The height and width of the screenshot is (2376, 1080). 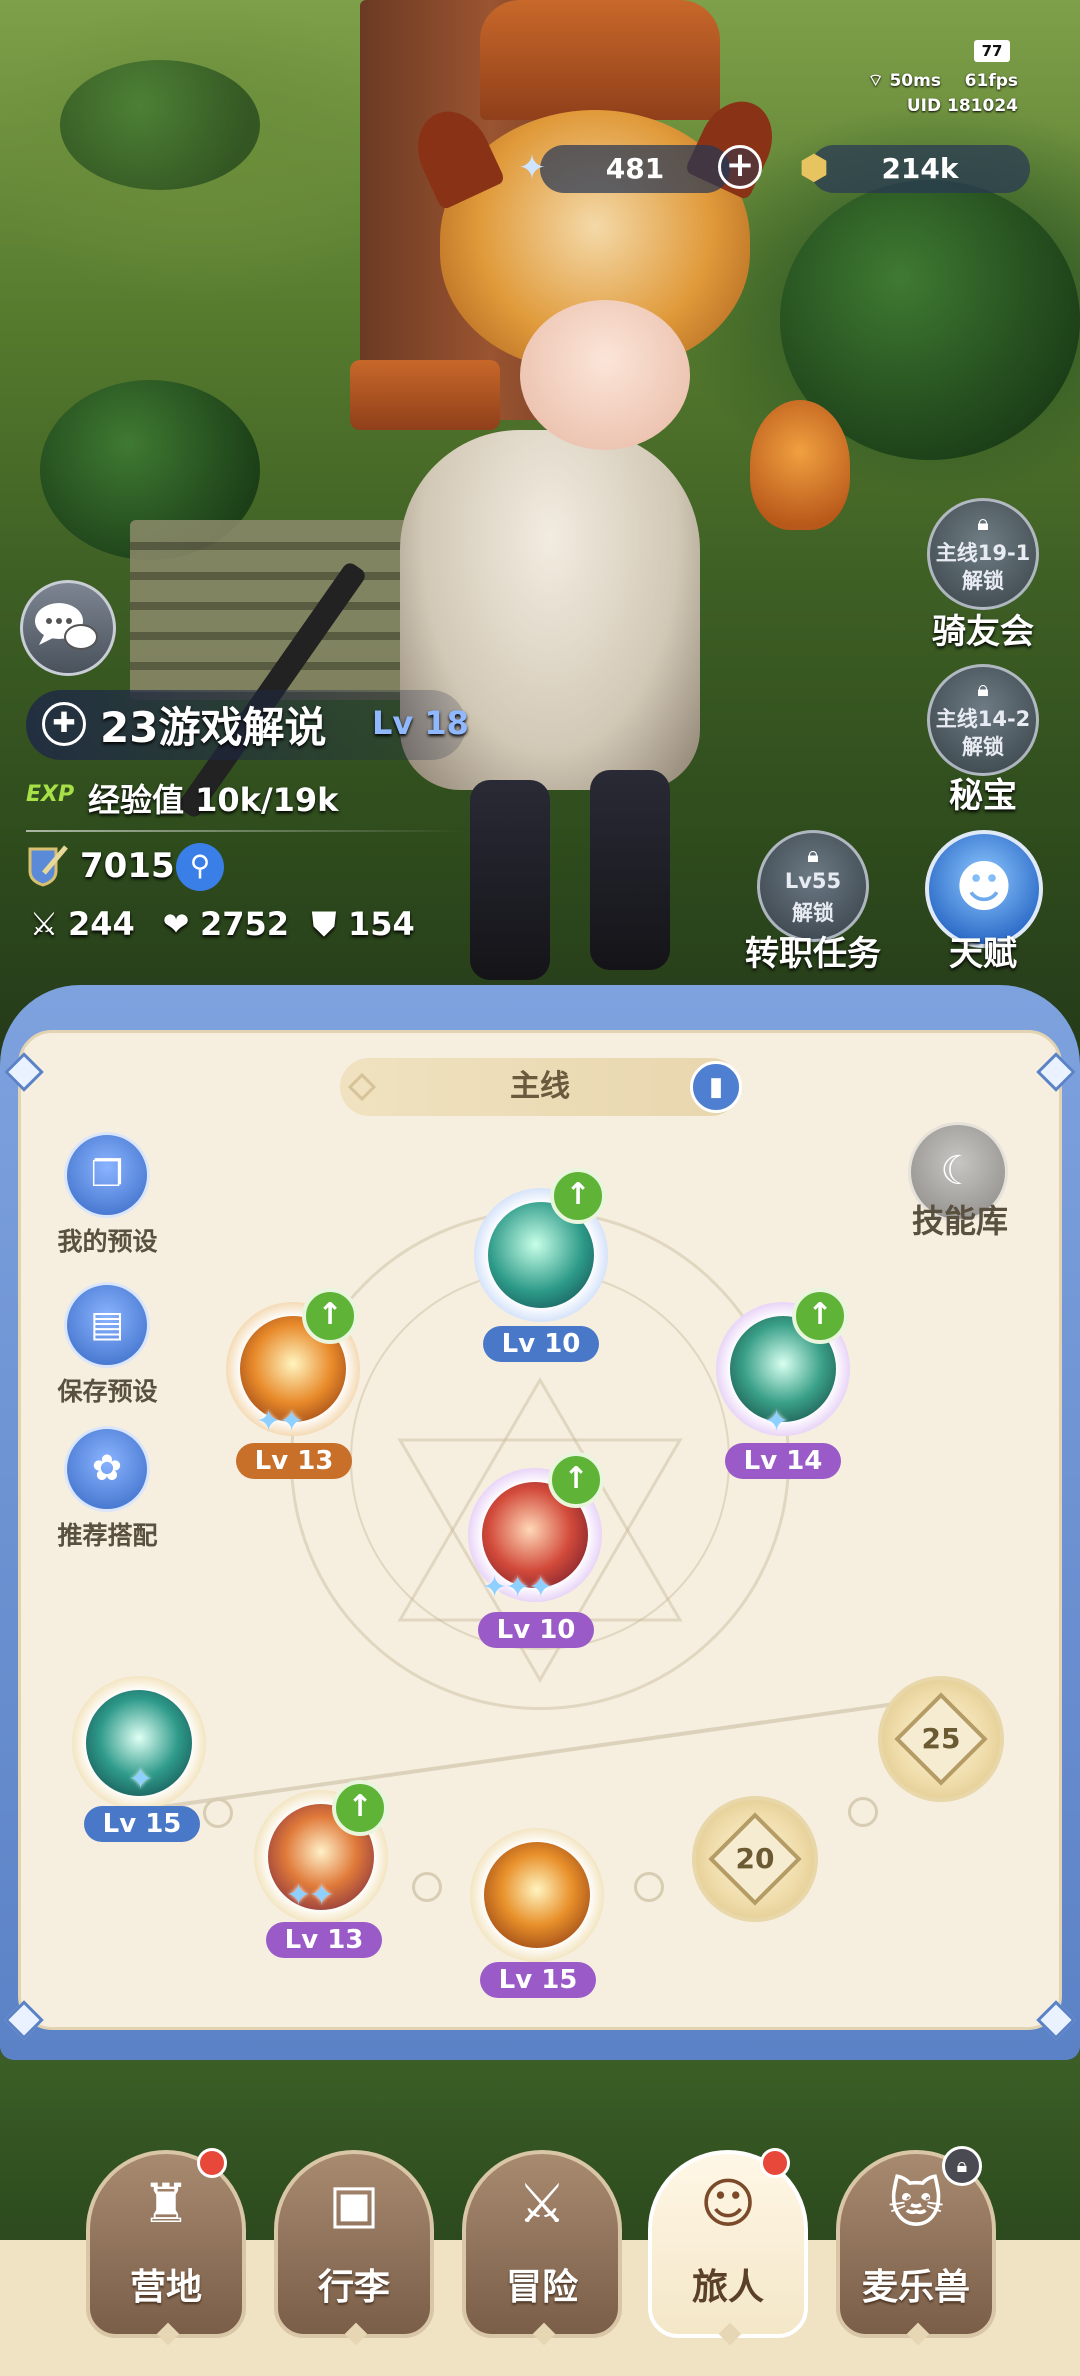 I want to click on unlock-slot-level-20: 20, so click(x=755, y=1859).